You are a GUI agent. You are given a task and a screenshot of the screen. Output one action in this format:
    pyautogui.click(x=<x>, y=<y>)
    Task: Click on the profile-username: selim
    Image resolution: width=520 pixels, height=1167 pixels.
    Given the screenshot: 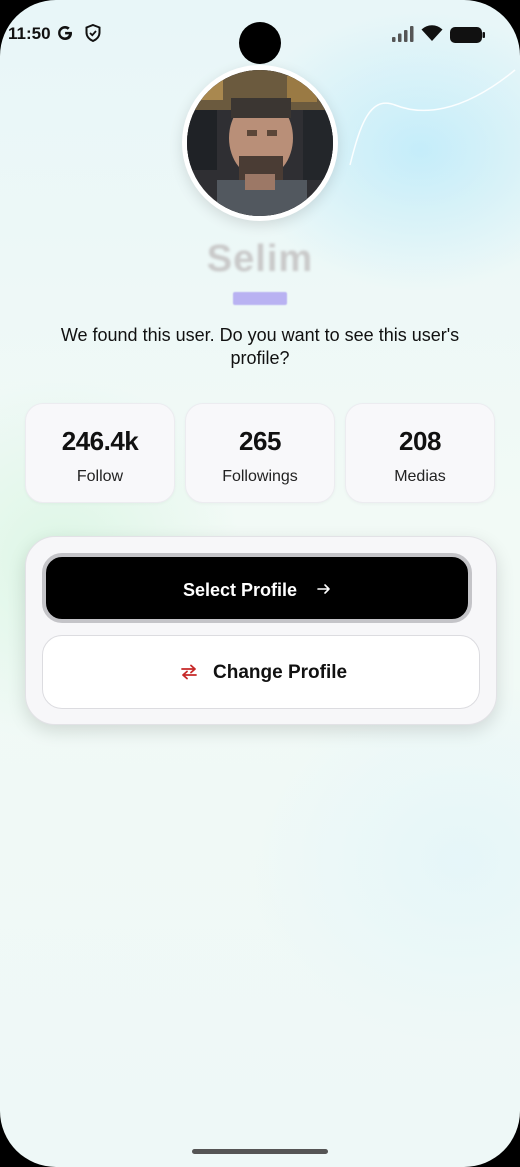 What is the action you would take?
    pyautogui.click(x=260, y=298)
    